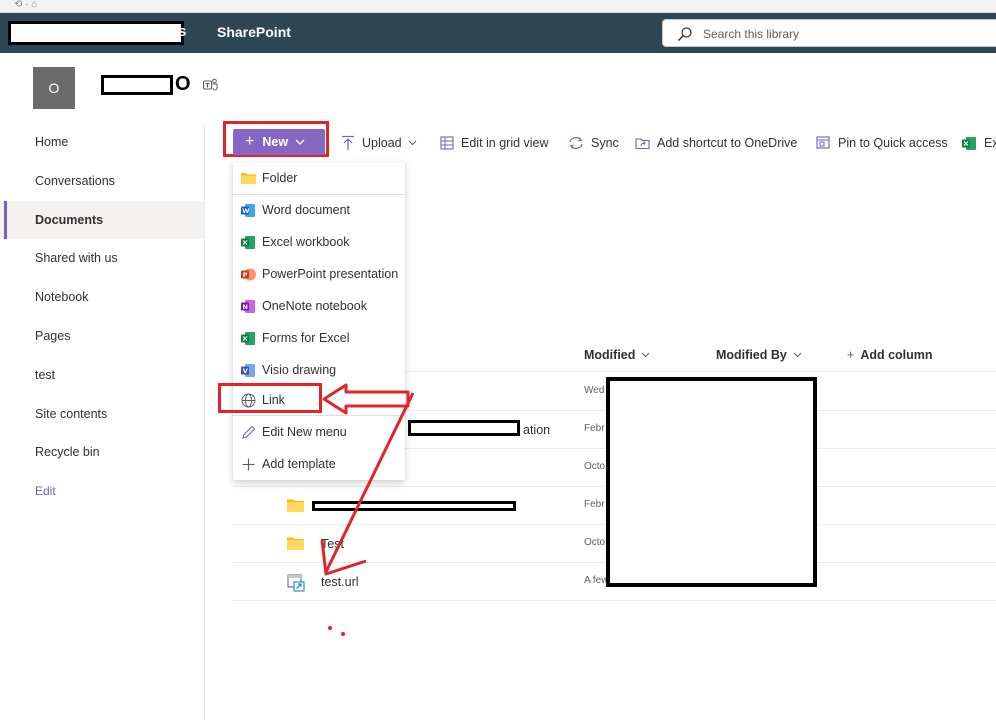  I want to click on menu-item-onenote: N OneNote notebook, so click(319, 306).